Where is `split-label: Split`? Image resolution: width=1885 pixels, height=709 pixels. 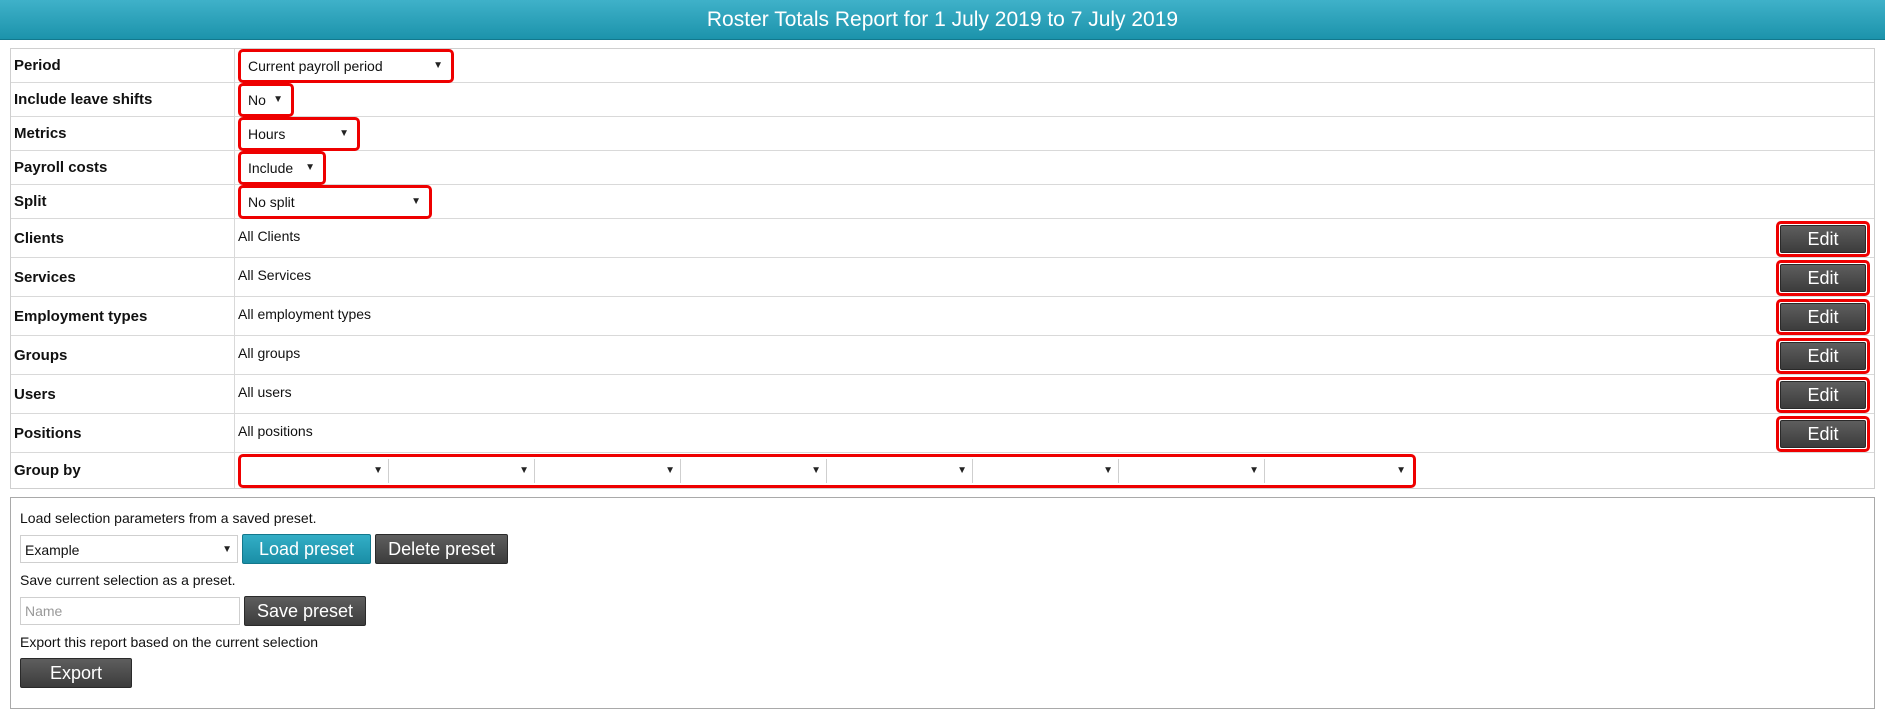 split-label: Split is located at coordinates (123, 201).